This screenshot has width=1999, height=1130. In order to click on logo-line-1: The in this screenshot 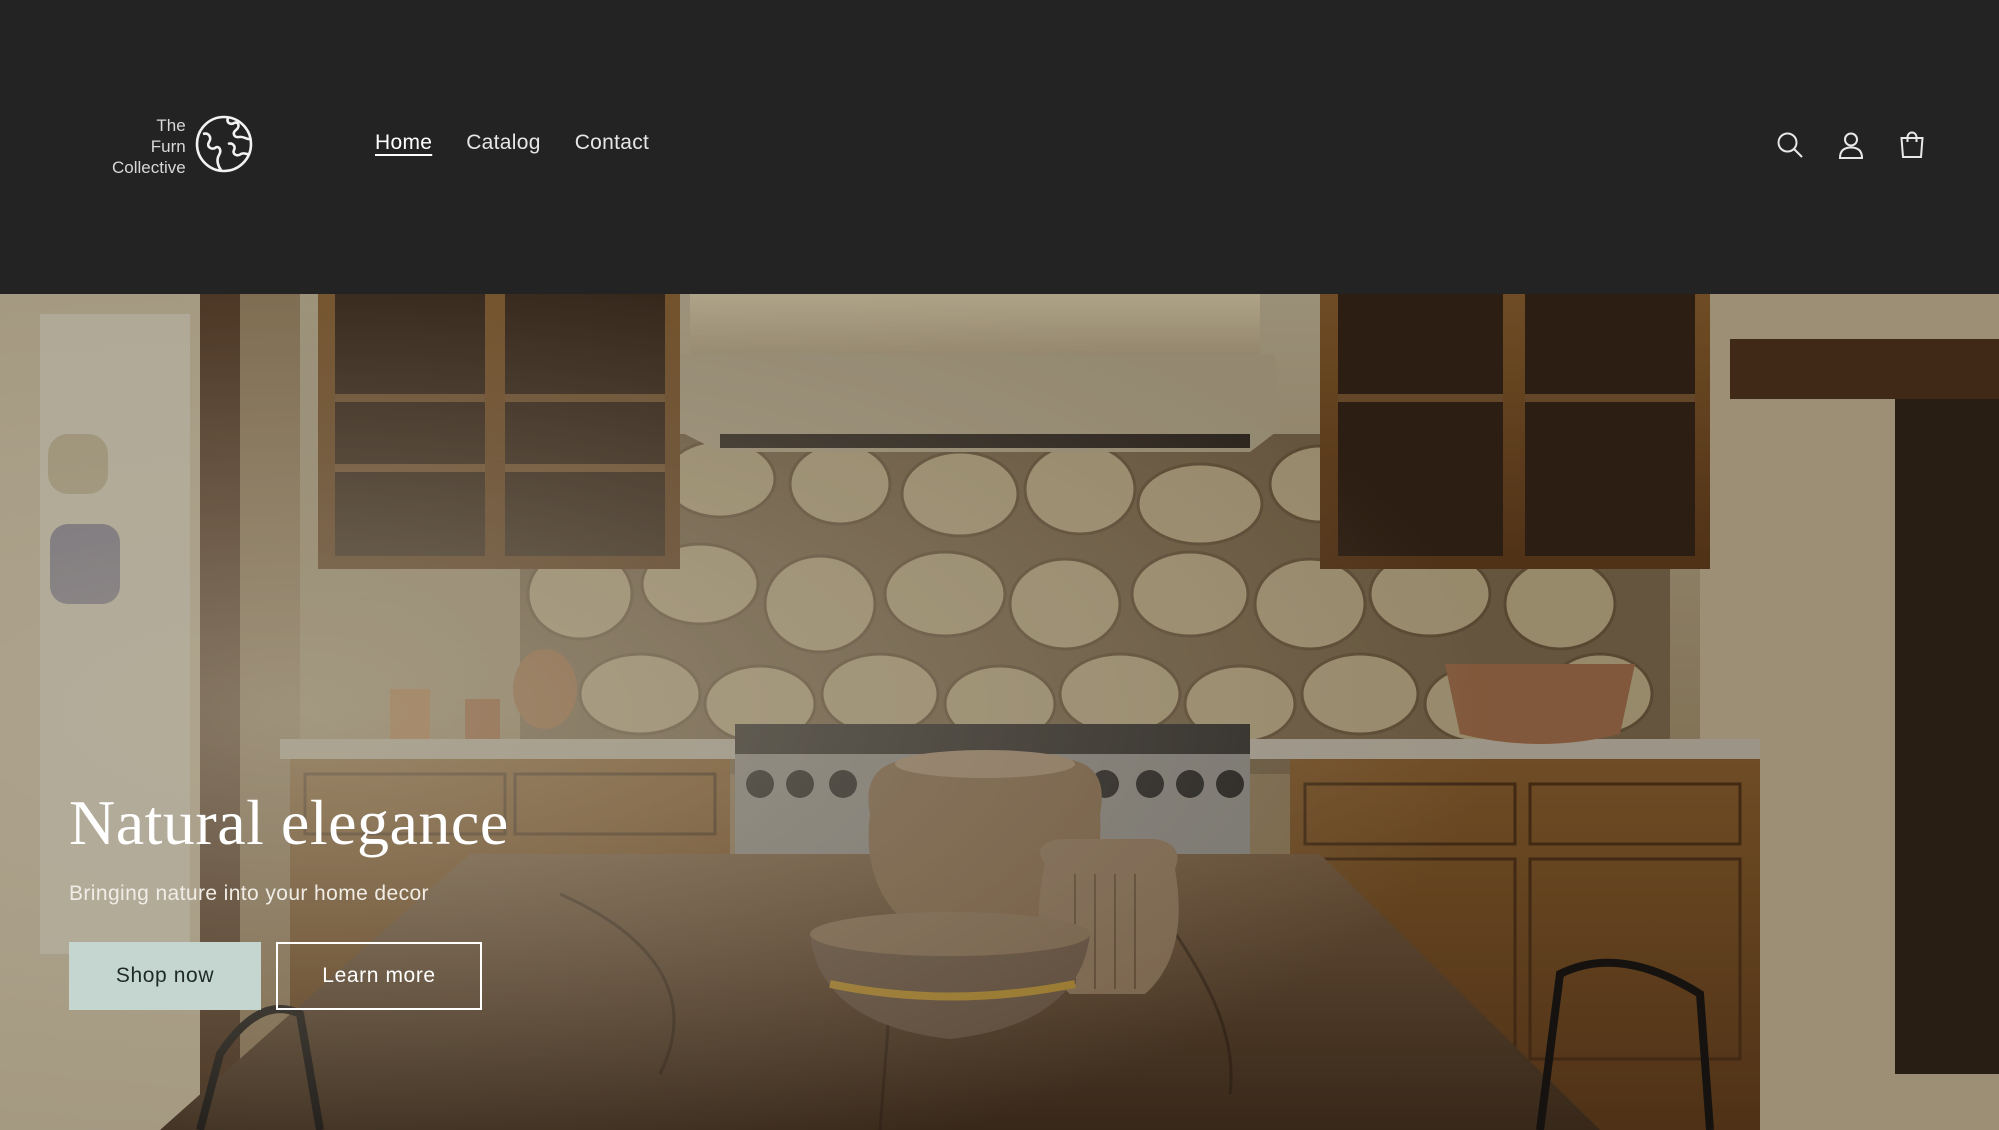, I will do `click(171, 125)`.